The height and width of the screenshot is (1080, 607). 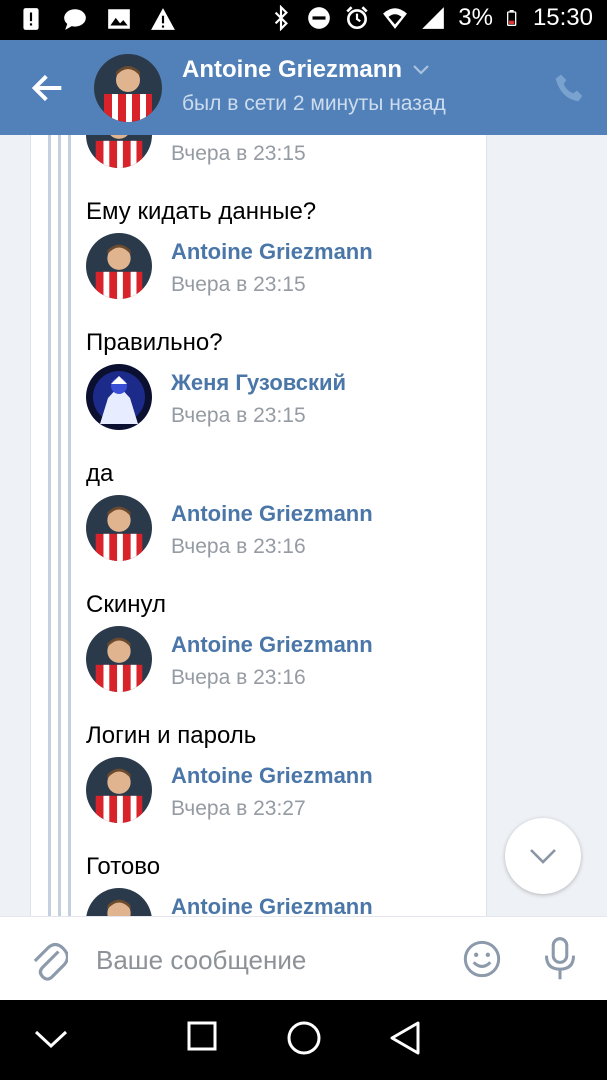 I want to click on image-icon, so click(x=119, y=19).